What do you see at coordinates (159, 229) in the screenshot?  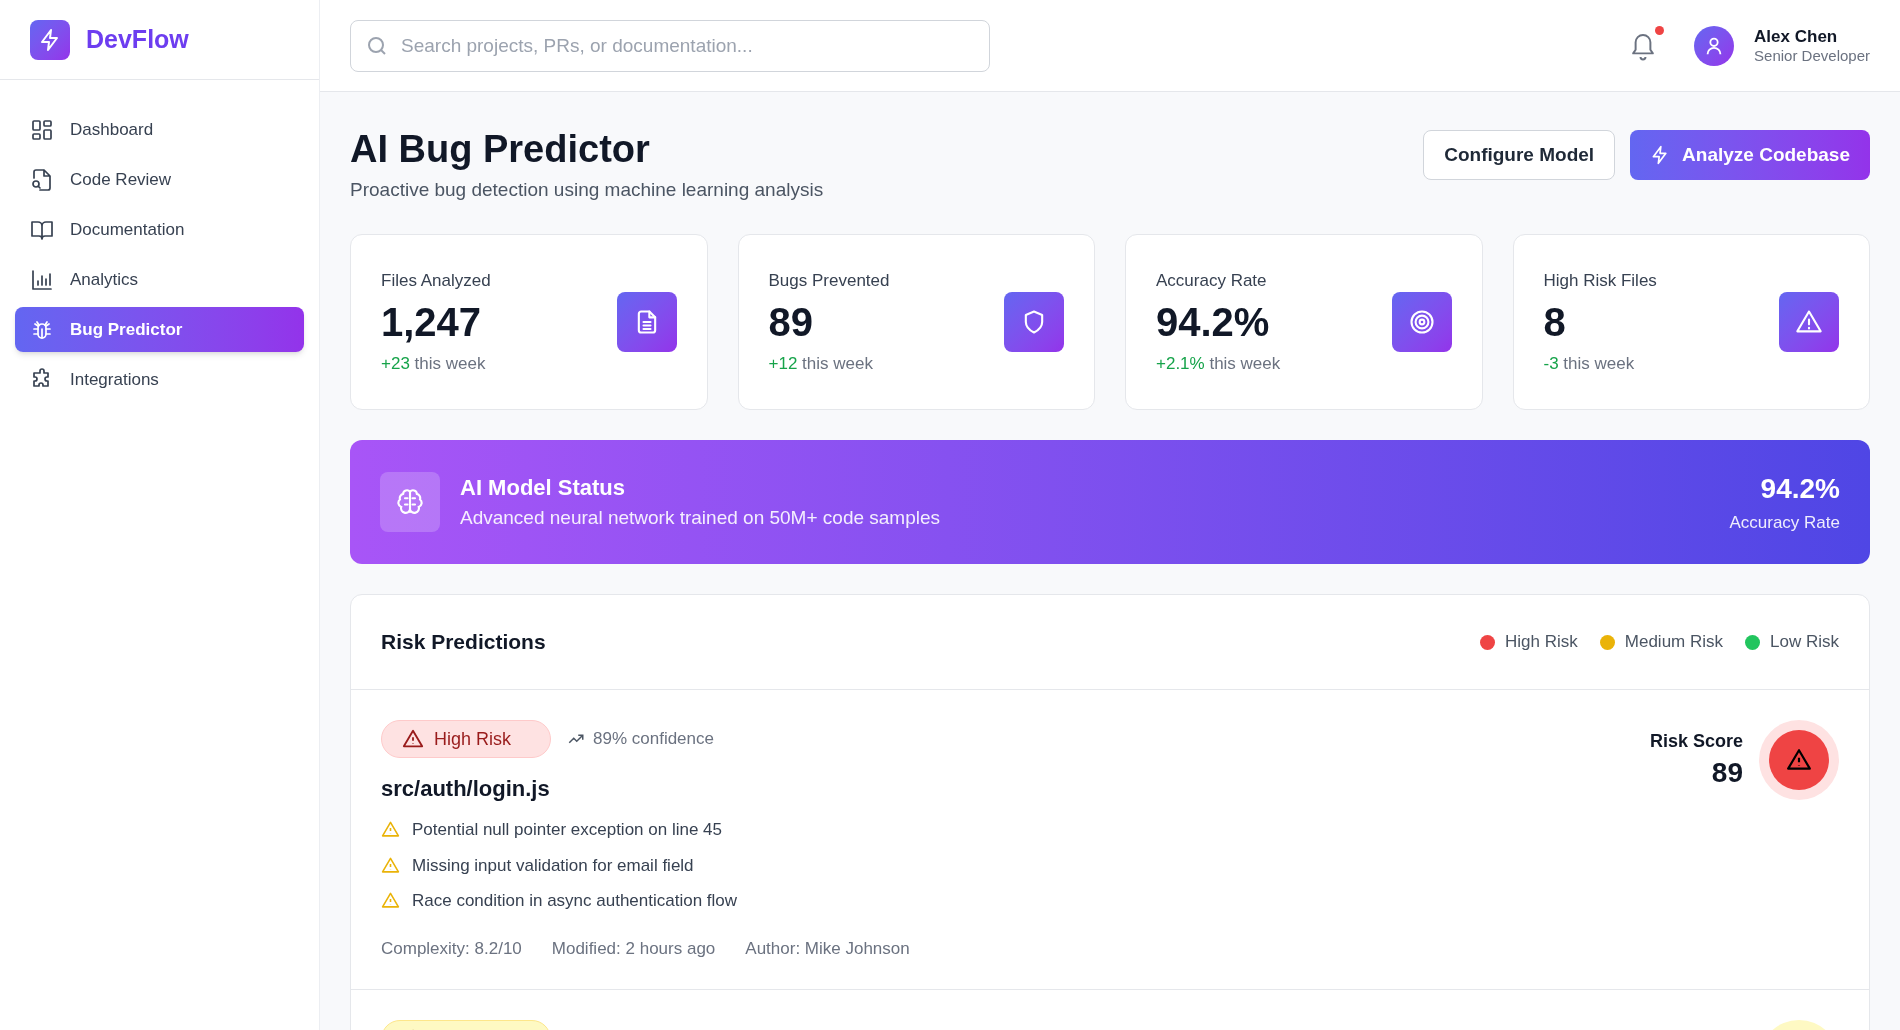 I see `nav-item: Documentation` at bounding box center [159, 229].